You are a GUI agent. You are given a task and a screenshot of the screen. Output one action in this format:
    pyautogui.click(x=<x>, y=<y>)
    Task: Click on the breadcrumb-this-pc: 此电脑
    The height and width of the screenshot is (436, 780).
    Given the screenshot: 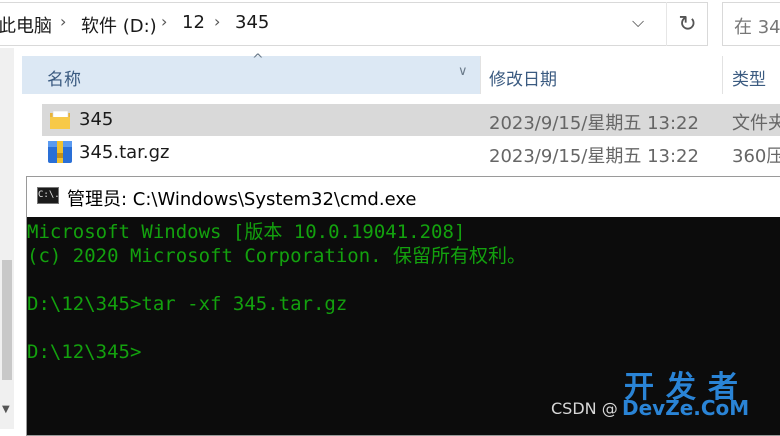 What is the action you would take?
    pyautogui.click(x=26, y=25)
    